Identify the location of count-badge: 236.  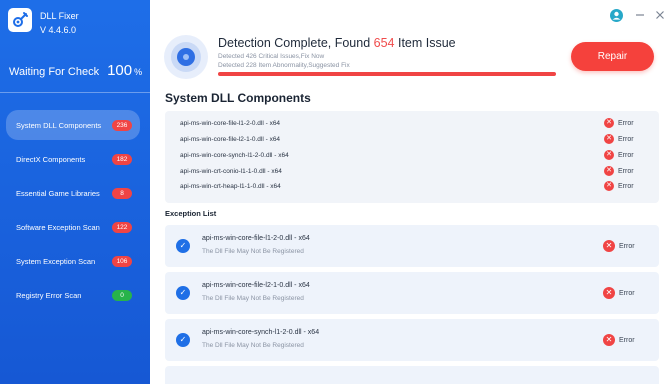
(122, 125).